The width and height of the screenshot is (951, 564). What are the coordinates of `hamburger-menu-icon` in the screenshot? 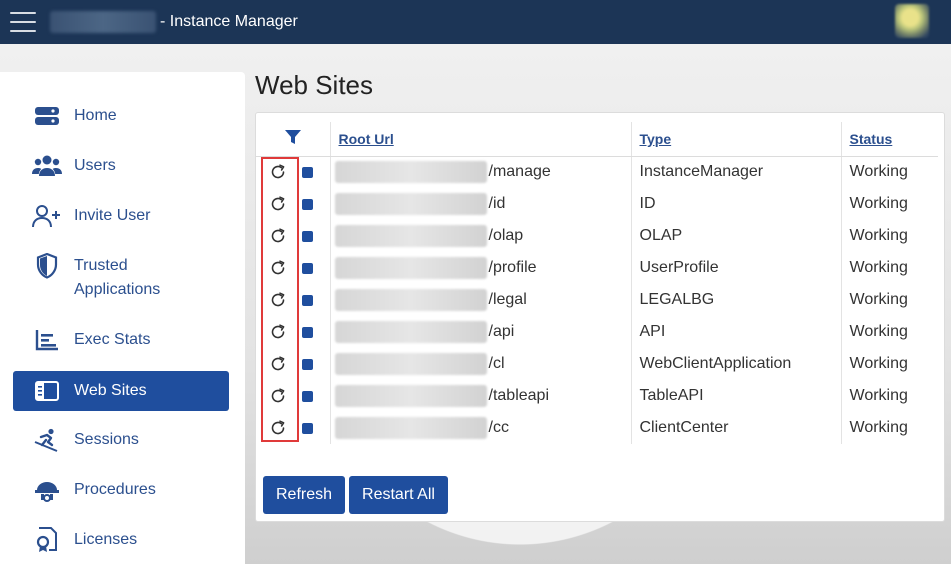 It's located at (23, 22).